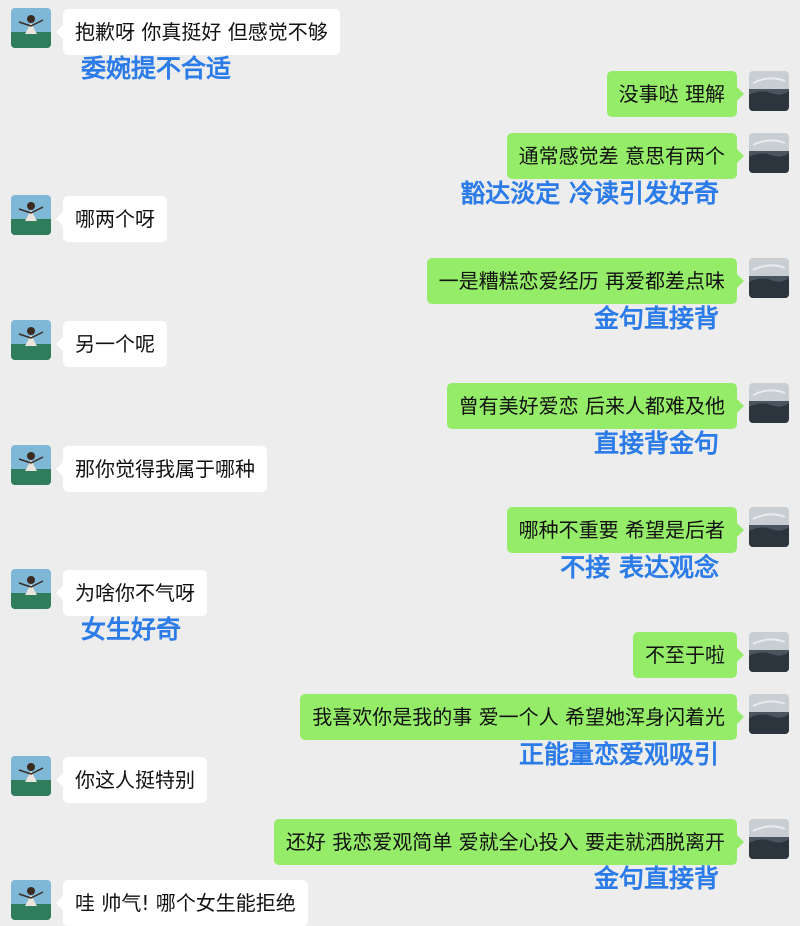 The height and width of the screenshot is (926, 800). Describe the element at coordinates (639, 567) in the screenshot. I see `annotation-label: 不接 表达观念` at that location.